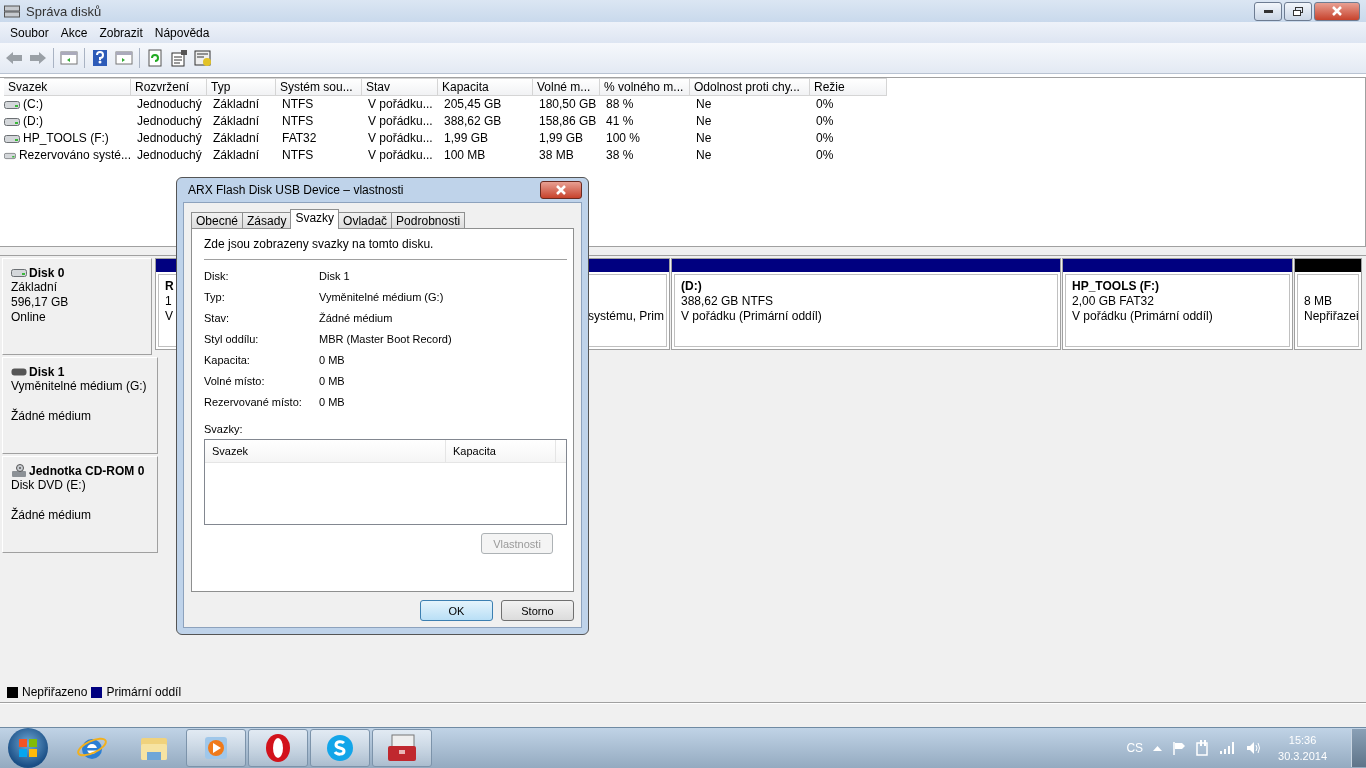  I want to click on table-cell: 38 MB, so click(556, 155).